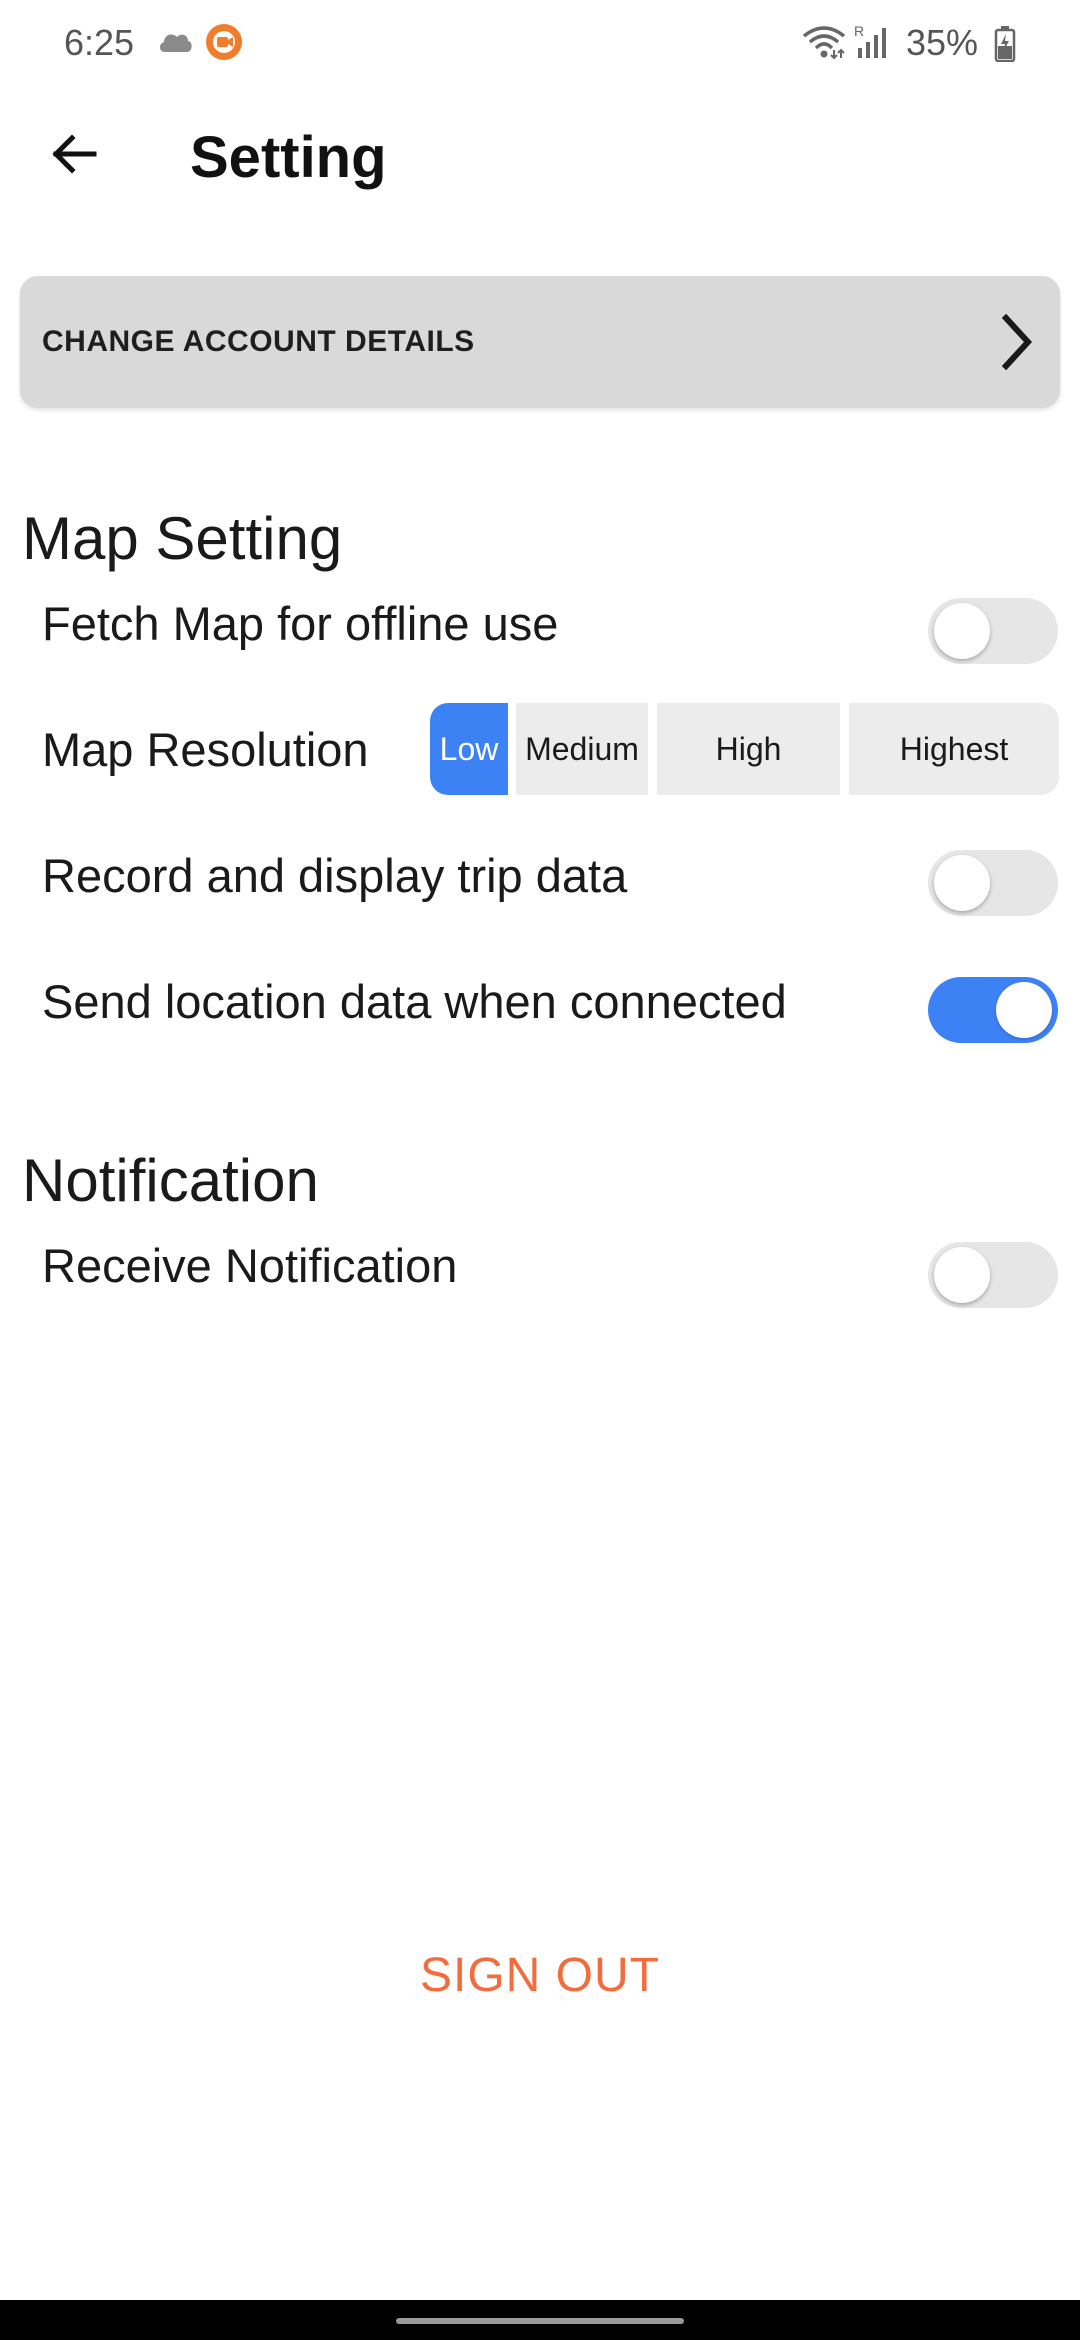 The image size is (1080, 2340). What do you see at coordinates (540, 2321) in the screenshot?
I see `home-indicator` at bounding box center [540, 2321].